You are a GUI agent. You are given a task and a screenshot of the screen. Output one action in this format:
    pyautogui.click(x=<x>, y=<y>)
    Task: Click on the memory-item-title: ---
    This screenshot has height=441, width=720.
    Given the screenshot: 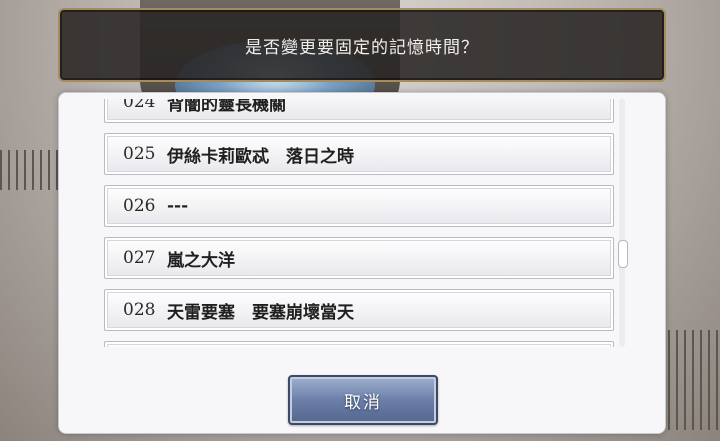 What is the action you would take?
    pyautogui.click(x=178, y=206)
    